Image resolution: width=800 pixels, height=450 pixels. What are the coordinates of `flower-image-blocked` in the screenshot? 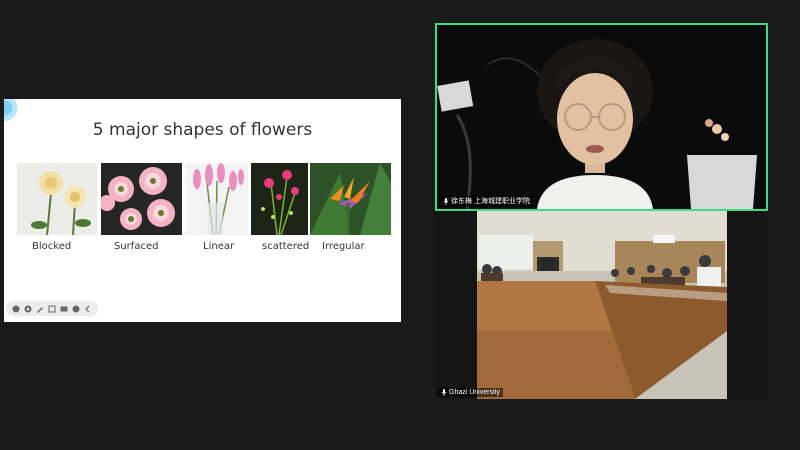 It's located at (57, 199).